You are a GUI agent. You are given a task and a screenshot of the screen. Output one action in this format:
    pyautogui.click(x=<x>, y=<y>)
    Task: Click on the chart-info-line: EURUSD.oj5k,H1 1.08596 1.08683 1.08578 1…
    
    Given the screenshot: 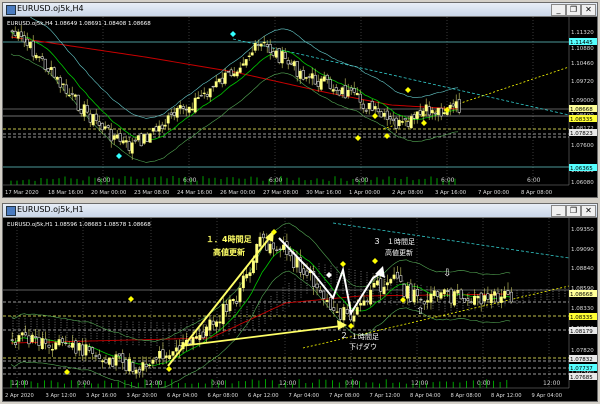 What is the action you would take?
    pyautogui.click(x=79, y=225)
    